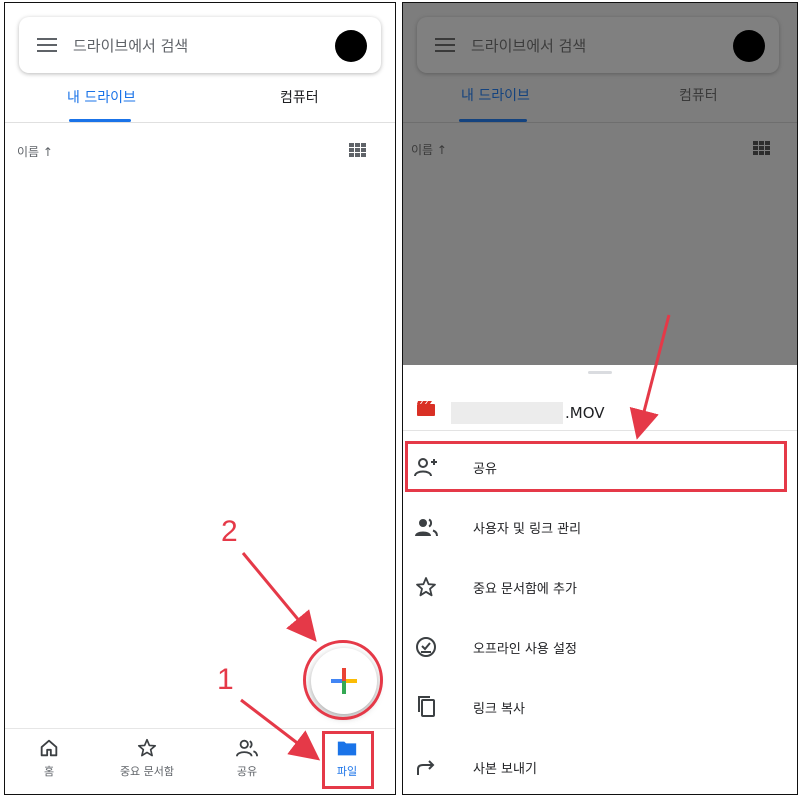  What do you see at coordinates (600, 372) in the screenshot?
I see `sheet-drag-handle` at bounding box center [600, 372].